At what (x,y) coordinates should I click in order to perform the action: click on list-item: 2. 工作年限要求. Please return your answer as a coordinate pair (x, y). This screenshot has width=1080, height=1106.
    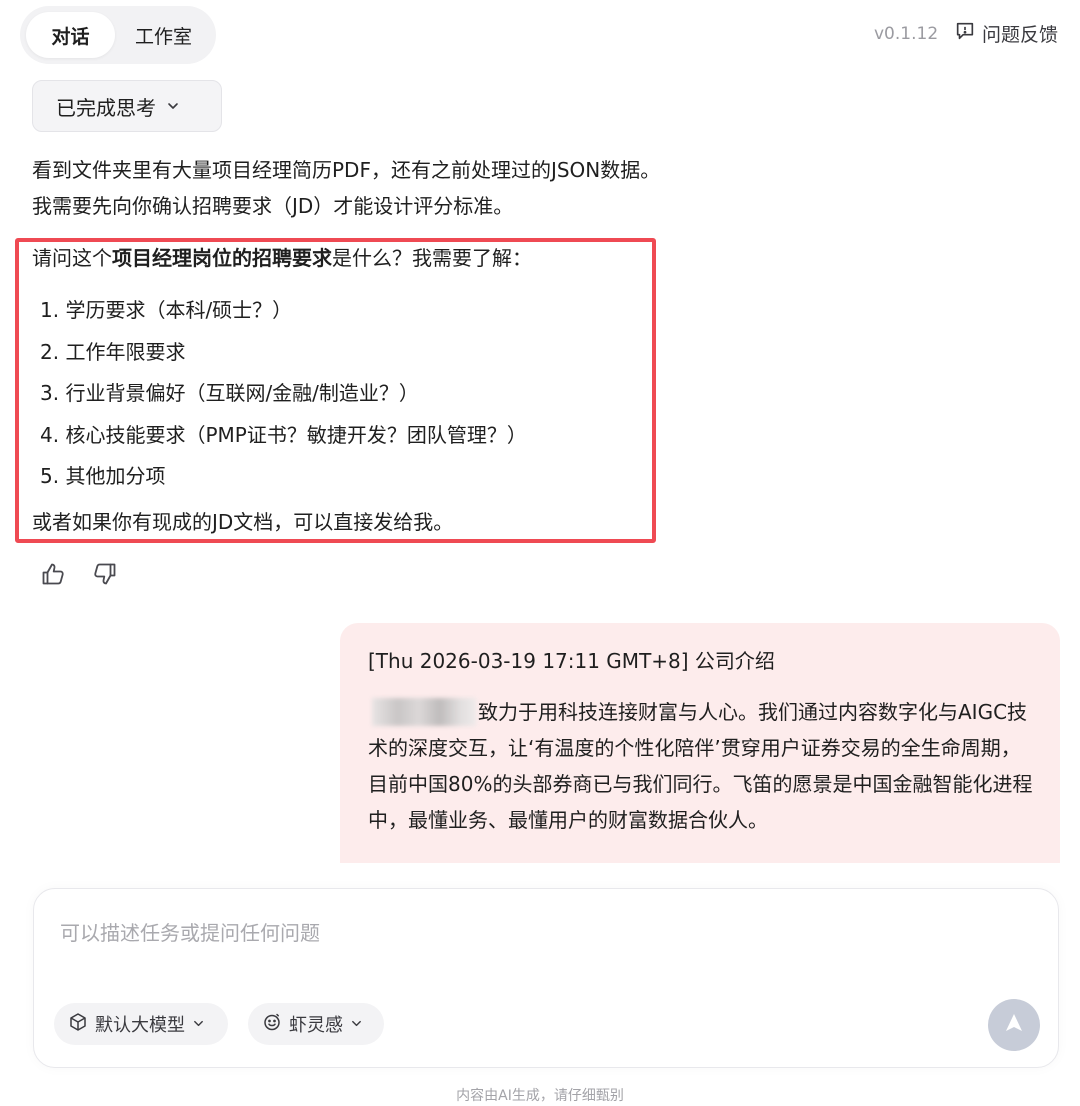
    Looking at the image, I should click on (113, 351).